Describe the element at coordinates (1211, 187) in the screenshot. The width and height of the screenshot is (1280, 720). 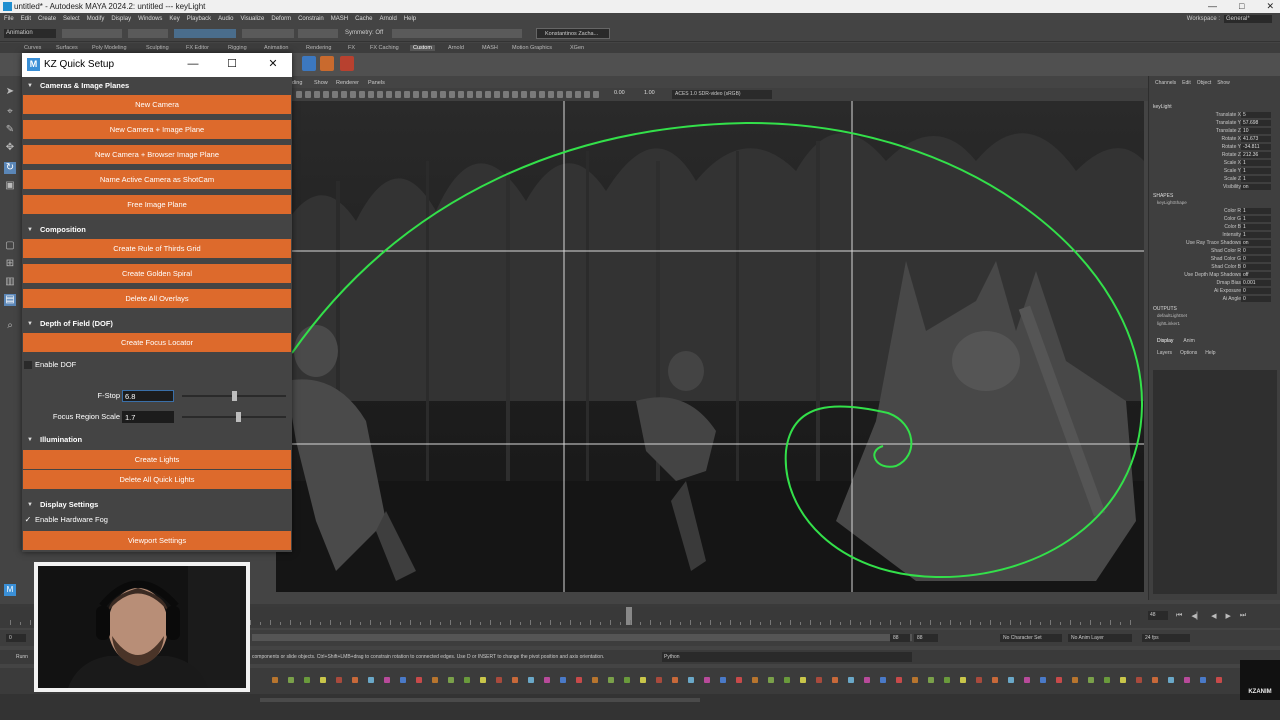
I see `channel-row: Visibility on` at that location.